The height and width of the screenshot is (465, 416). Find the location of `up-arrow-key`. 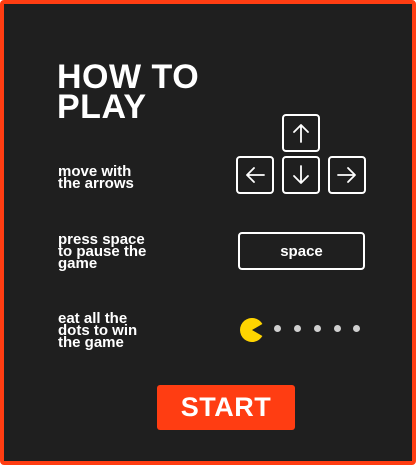

up-arrow-key is located at coordinates (301, 133).